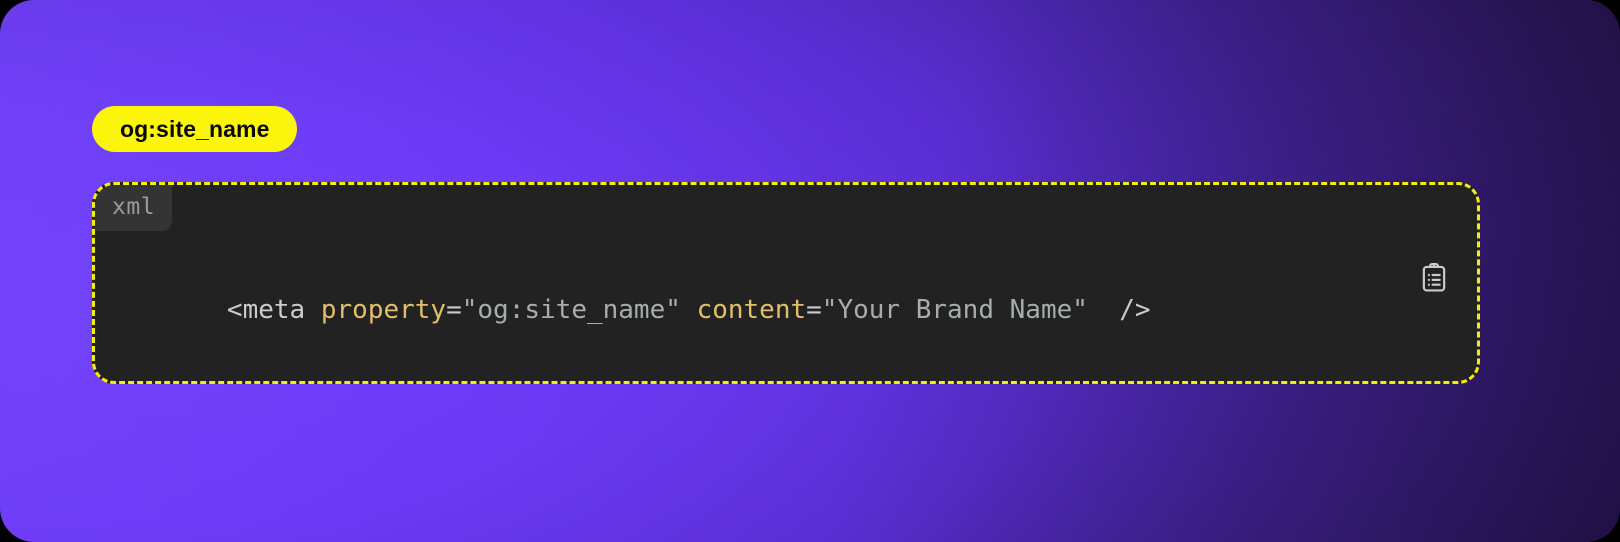  What do you see at coordinates (751, 310) in the screenshot?
I see `code-token-attr-content: content` at bounding box center [751, 310].